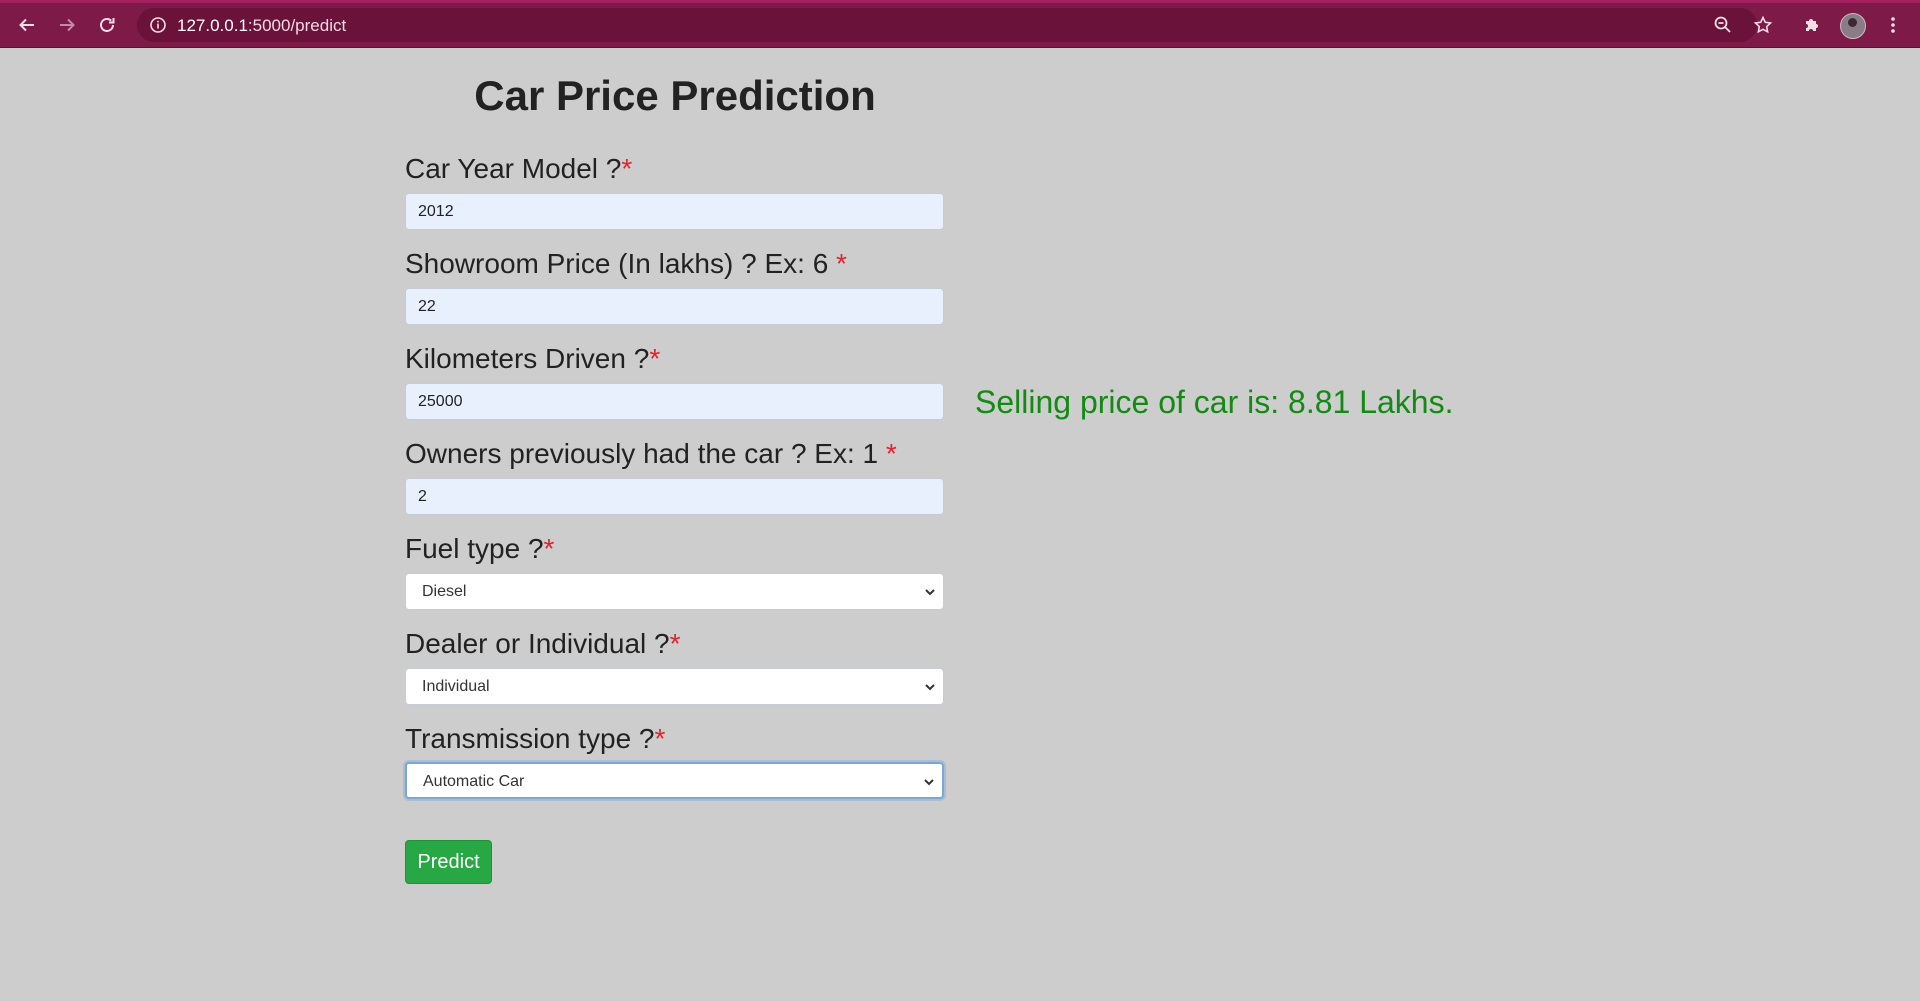 The height and width of the screenshot is (1001, 1920). Describe the element at coordinates (1214, 402) in the screenshot. I see `prediction-result: Selling price of car is: 8.81 Lakhs.` at that location.